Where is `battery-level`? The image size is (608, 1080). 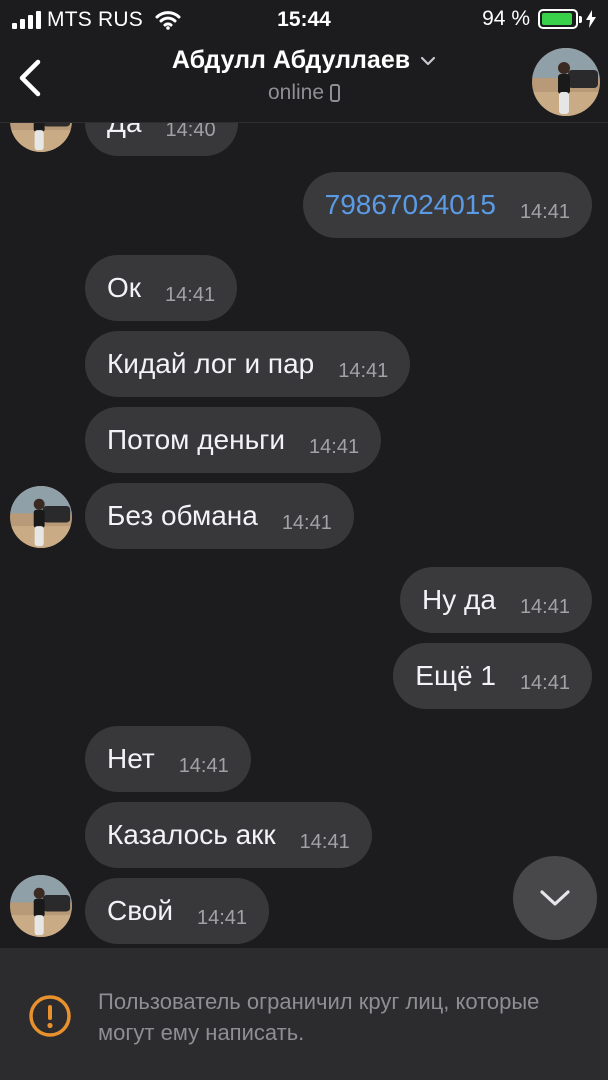
battery-level is located at coordinates (557, 19).